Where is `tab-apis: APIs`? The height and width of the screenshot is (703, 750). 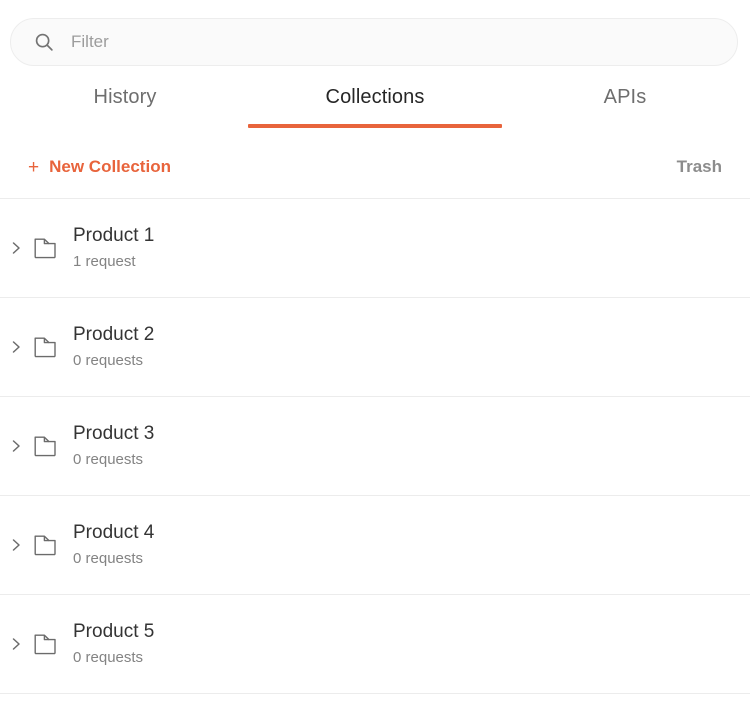
tab-apis: APIs is located at coordinates (625, 107).